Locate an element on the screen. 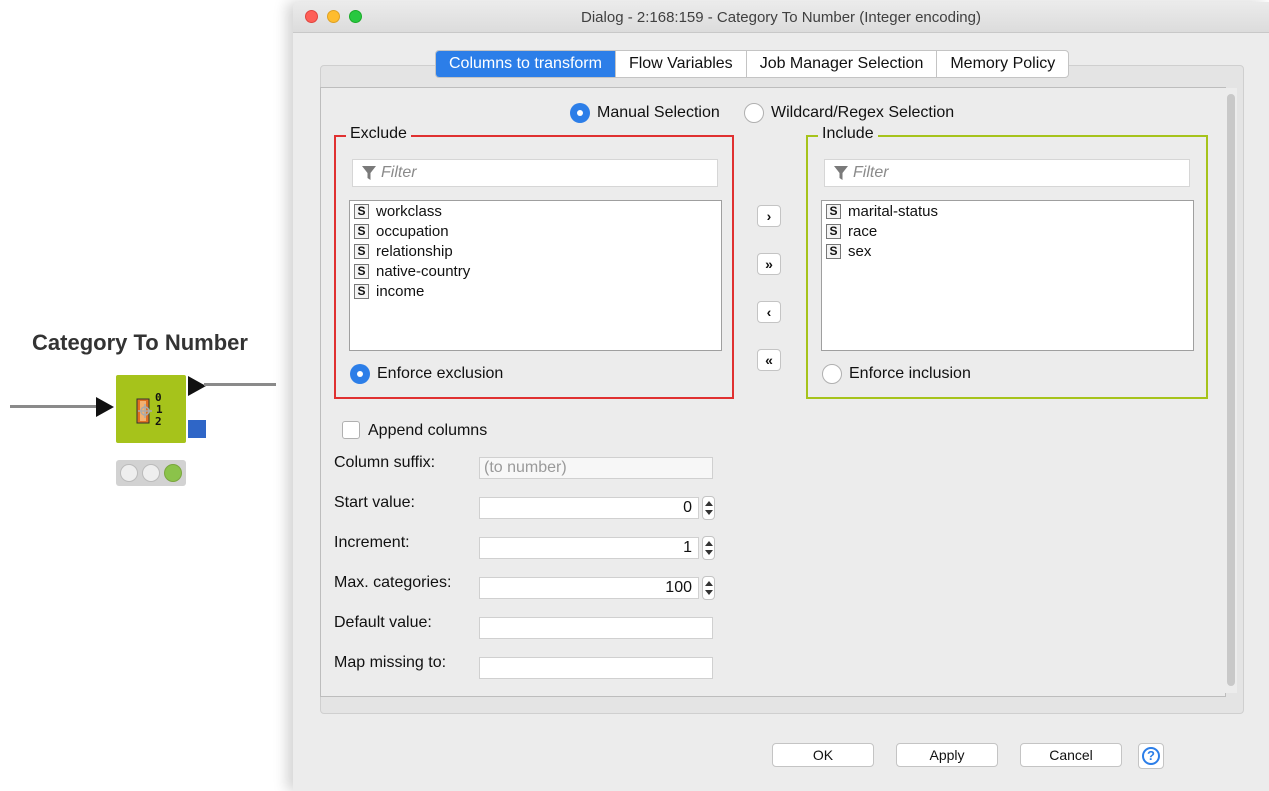 Image resolution: width=1269 pixels, height=791 pixels. enforce-exclusion-radio is located at coordinates (360, 374).